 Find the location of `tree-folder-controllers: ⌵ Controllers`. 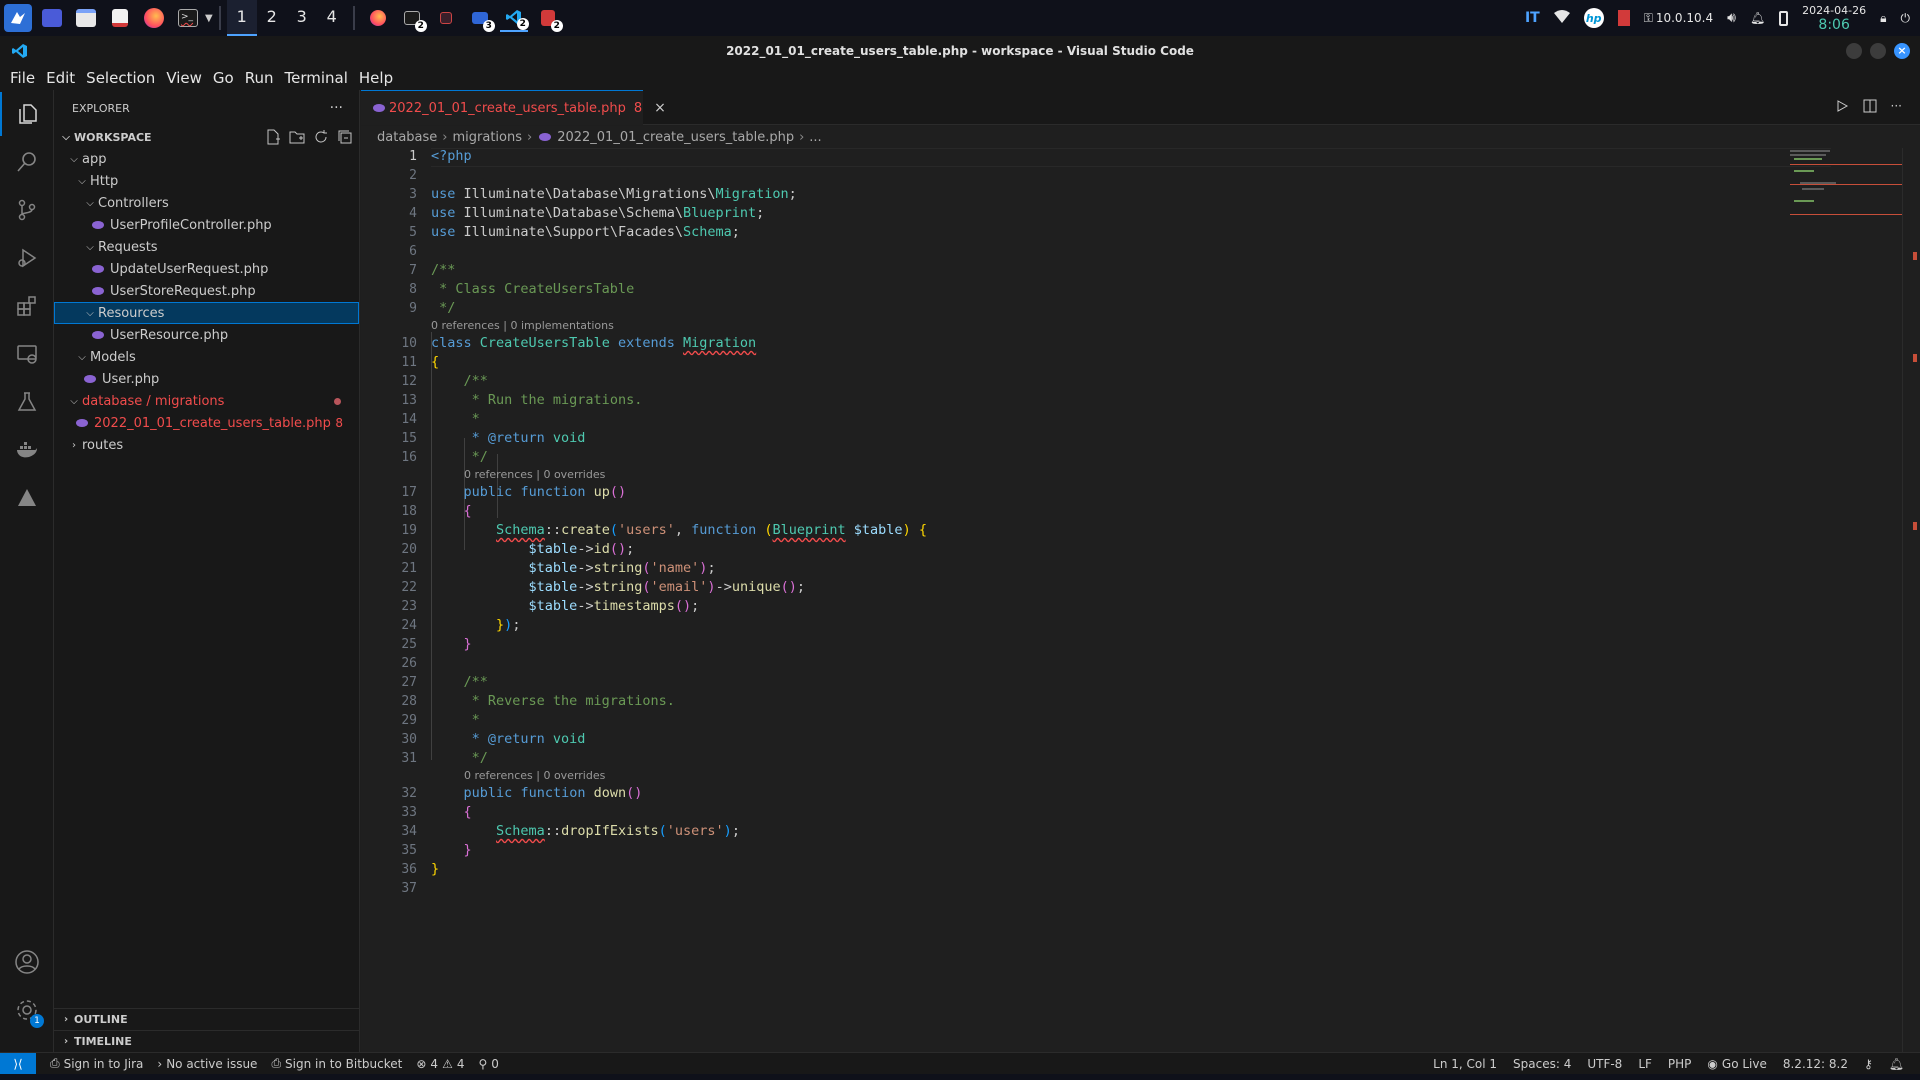

tree-folder-controllers: ⌵ Controllers is located at coordinates (206, 203).